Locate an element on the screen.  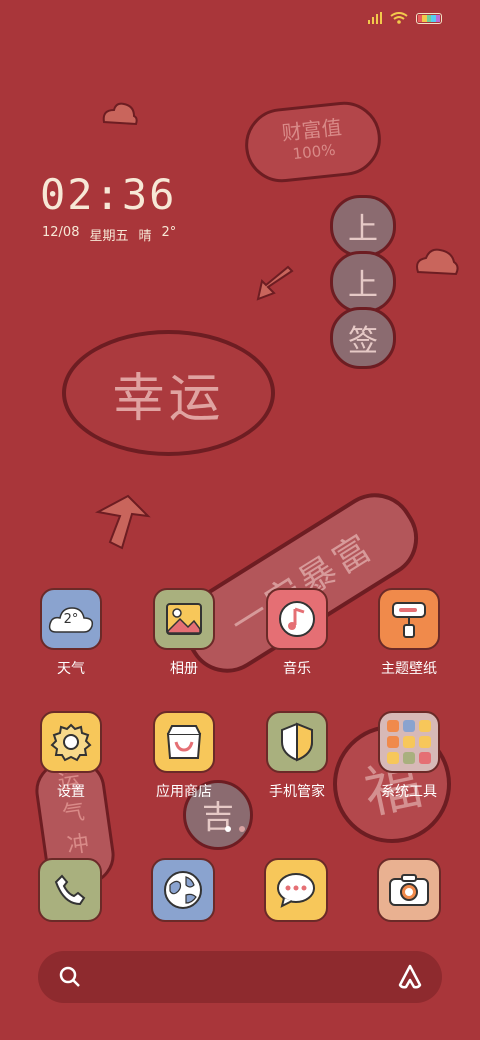
app-folder-system-tools: 系统工具 is located at coordinates (409, 756).